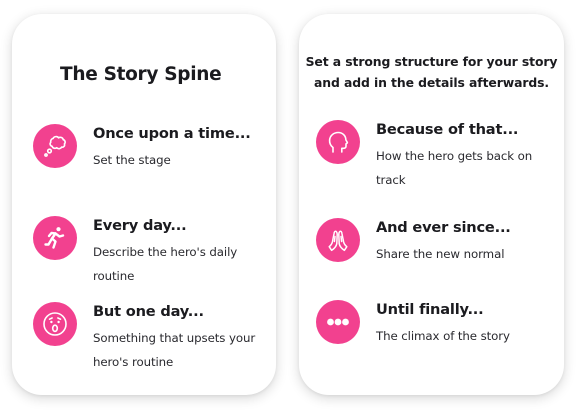 The width and height of the screenshot is (583, 411). I want to click on story-step-text: And ever since... Share the new normal, so click(464, 242).